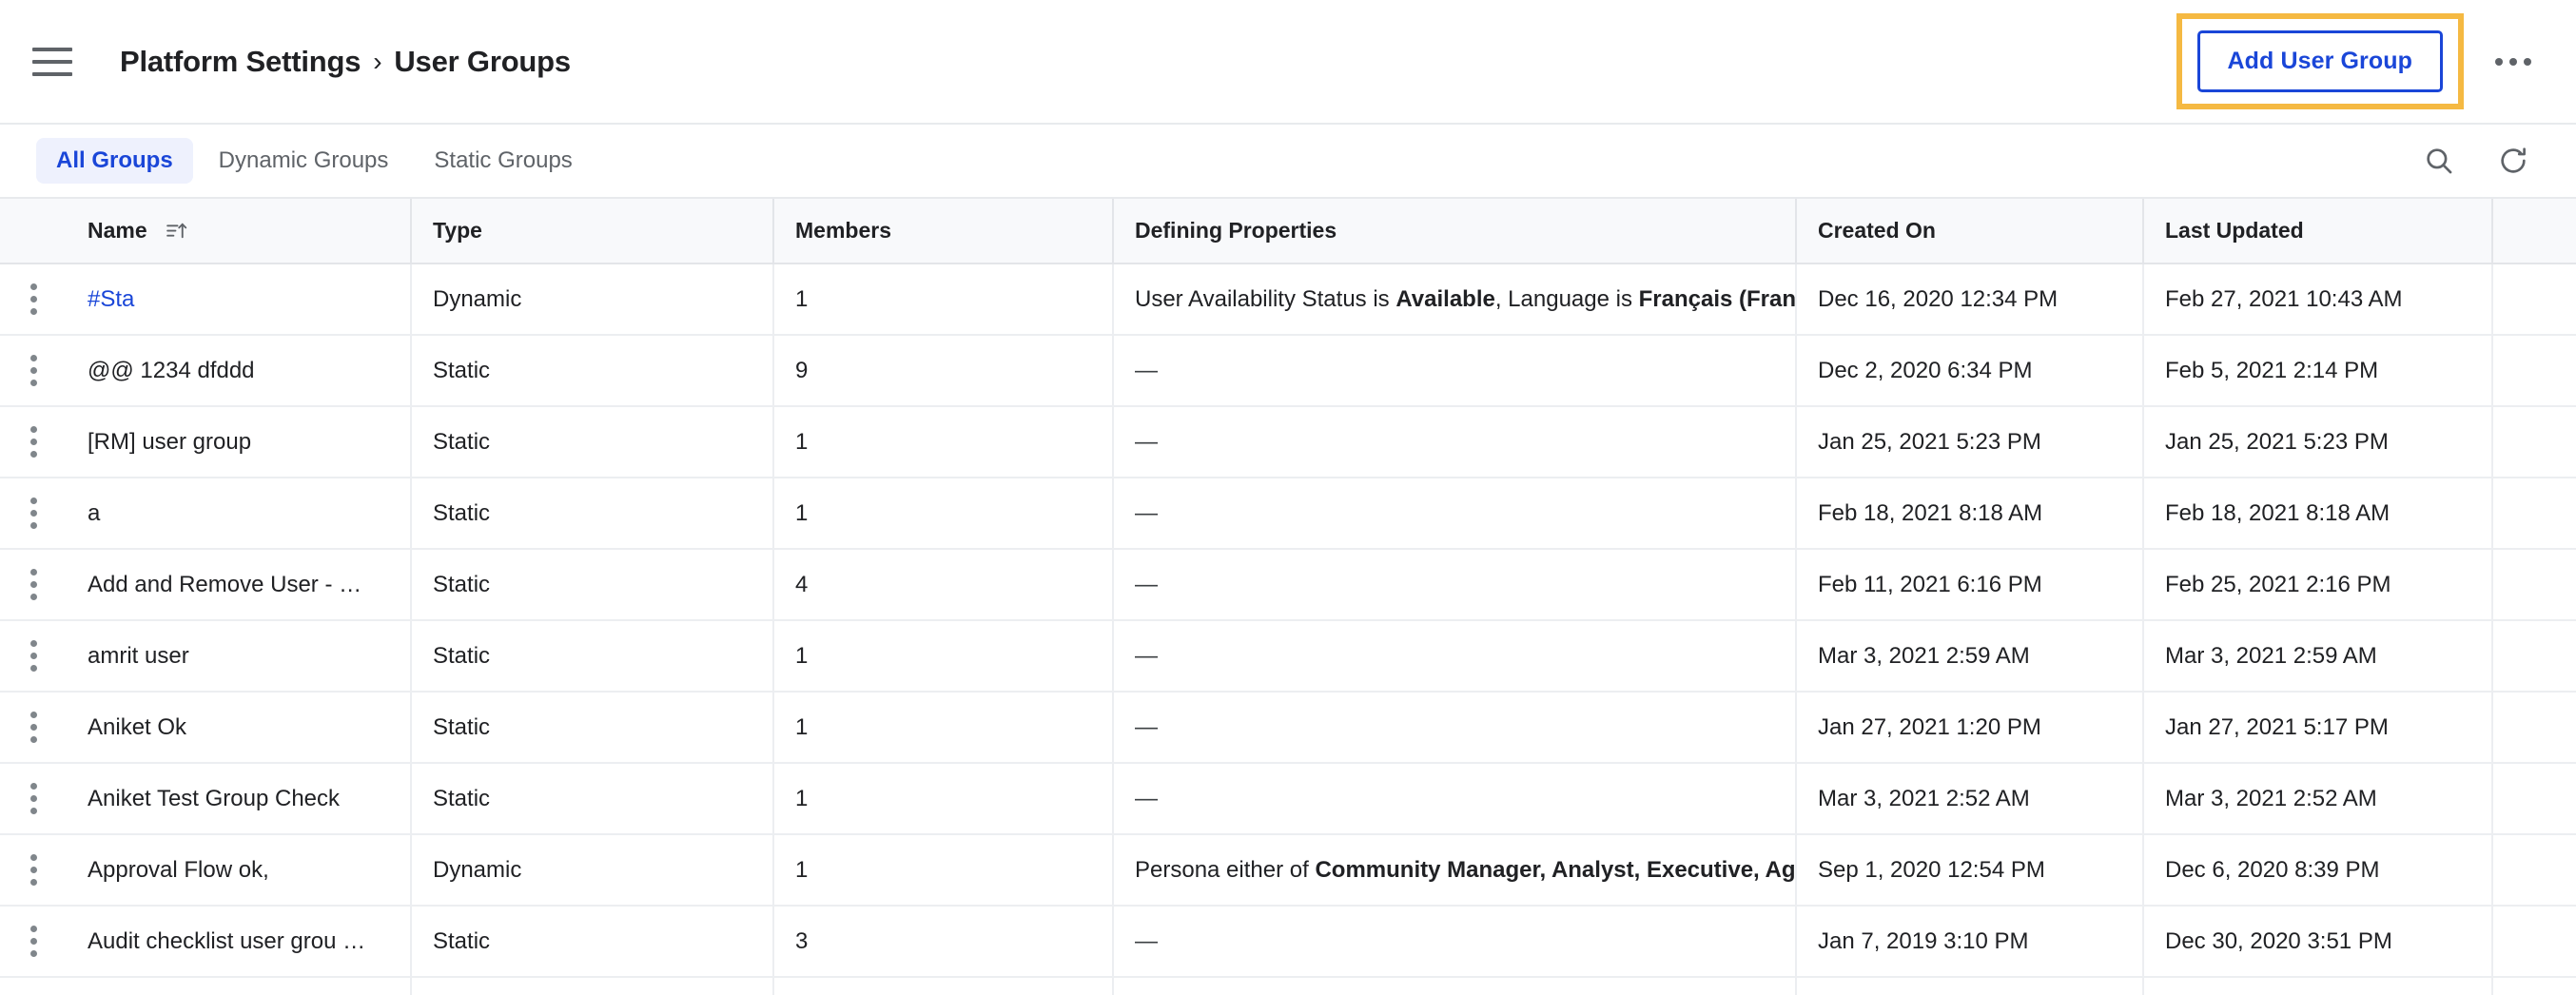 The width and height of the screenshot is (2576, 995). What do you see at coordinates (2318, 231) in the screenshot?
I see `column-header-last-updated: Last Updated` at bounding box center [2318, 231].